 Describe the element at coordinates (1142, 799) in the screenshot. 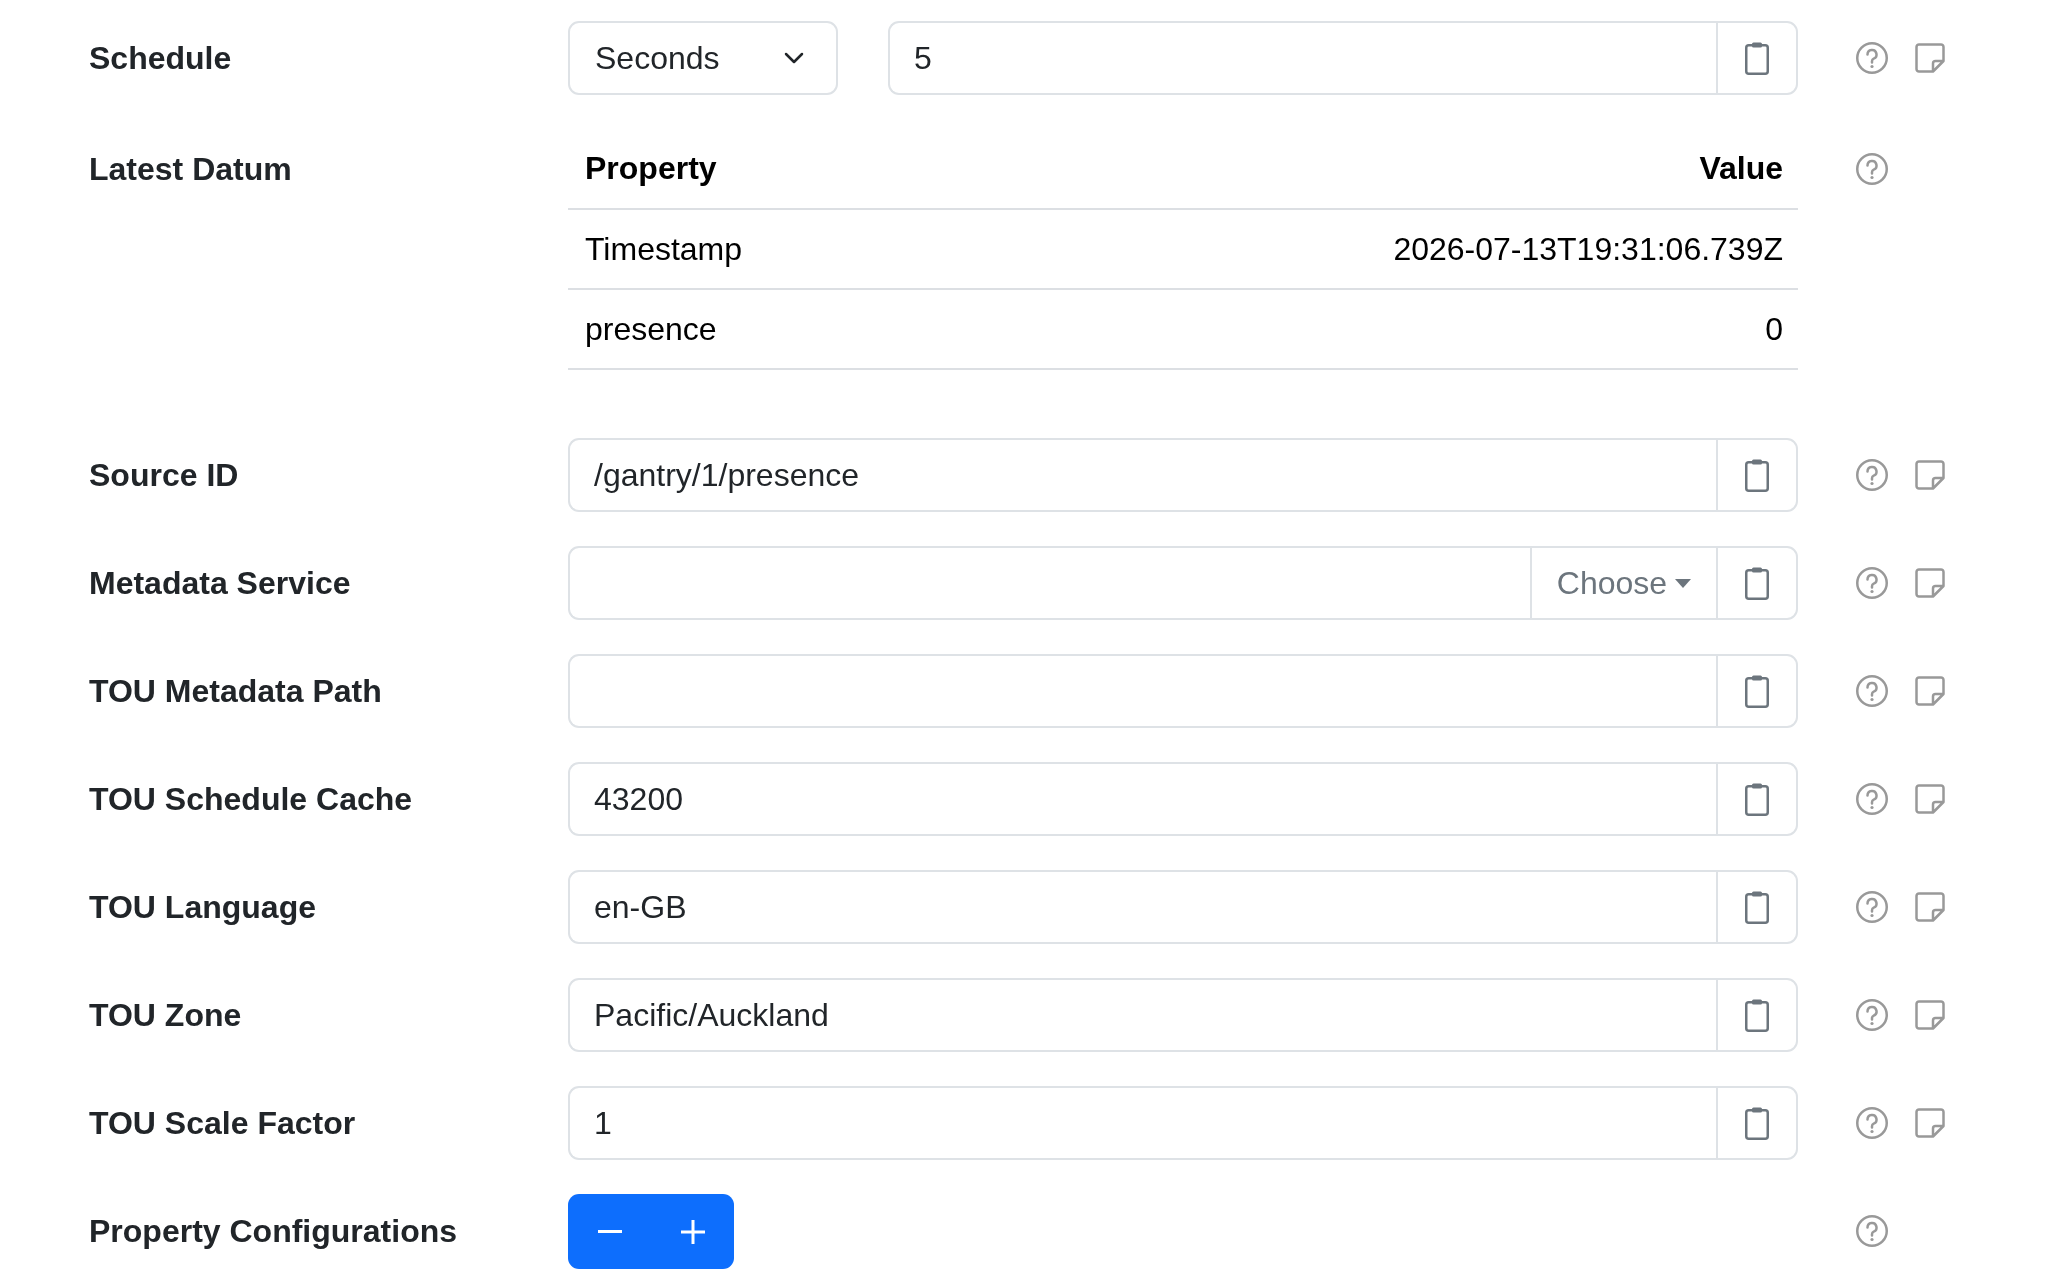

I see `text-field: 43200` at that location.